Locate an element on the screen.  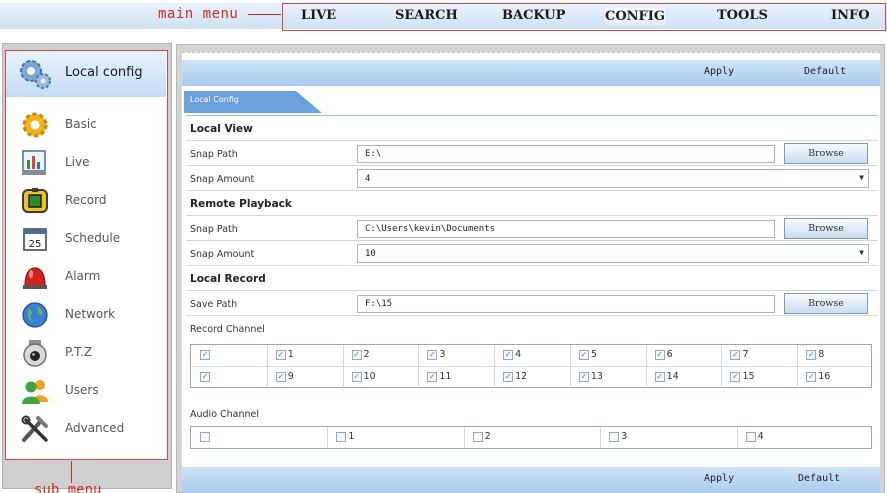
channel-number: 10 is located at coordinates (369, 376).